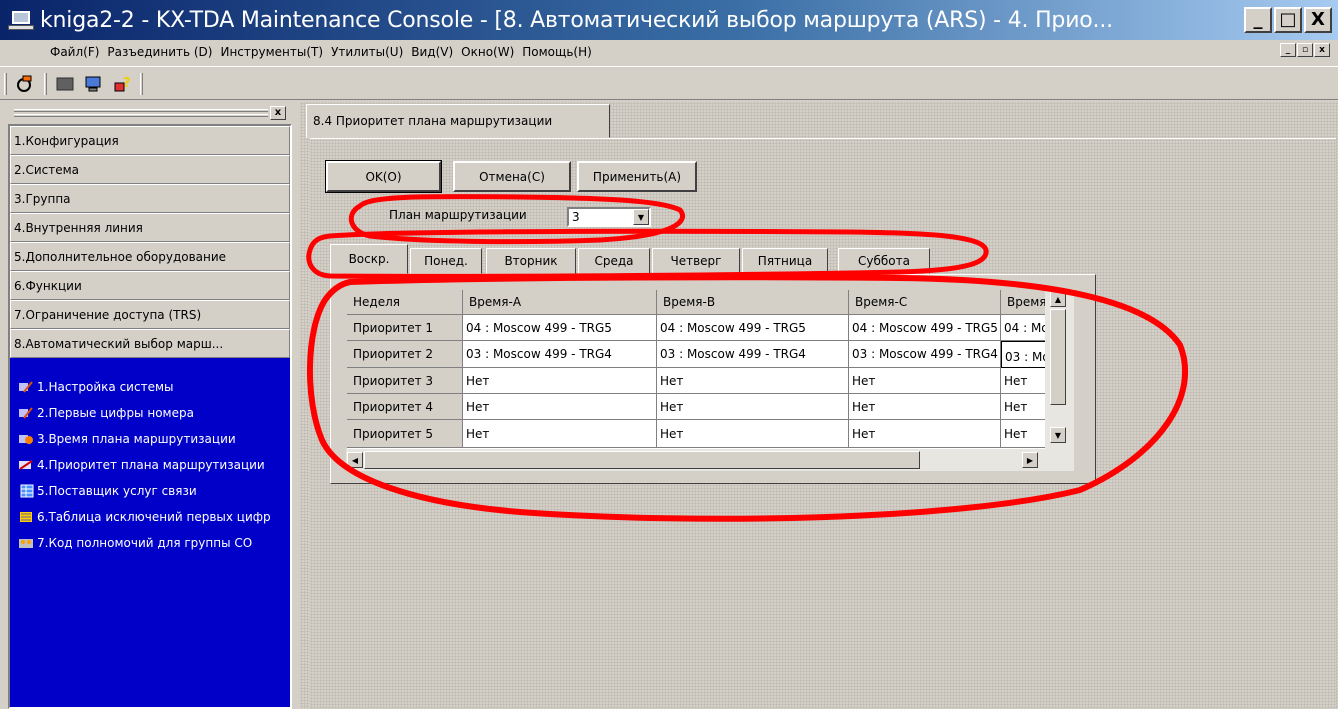 The height and width of the screenshot is (709, 1338). I want to click on sub-item-system-setting: 1.Настройка системы, so click(150, 387).